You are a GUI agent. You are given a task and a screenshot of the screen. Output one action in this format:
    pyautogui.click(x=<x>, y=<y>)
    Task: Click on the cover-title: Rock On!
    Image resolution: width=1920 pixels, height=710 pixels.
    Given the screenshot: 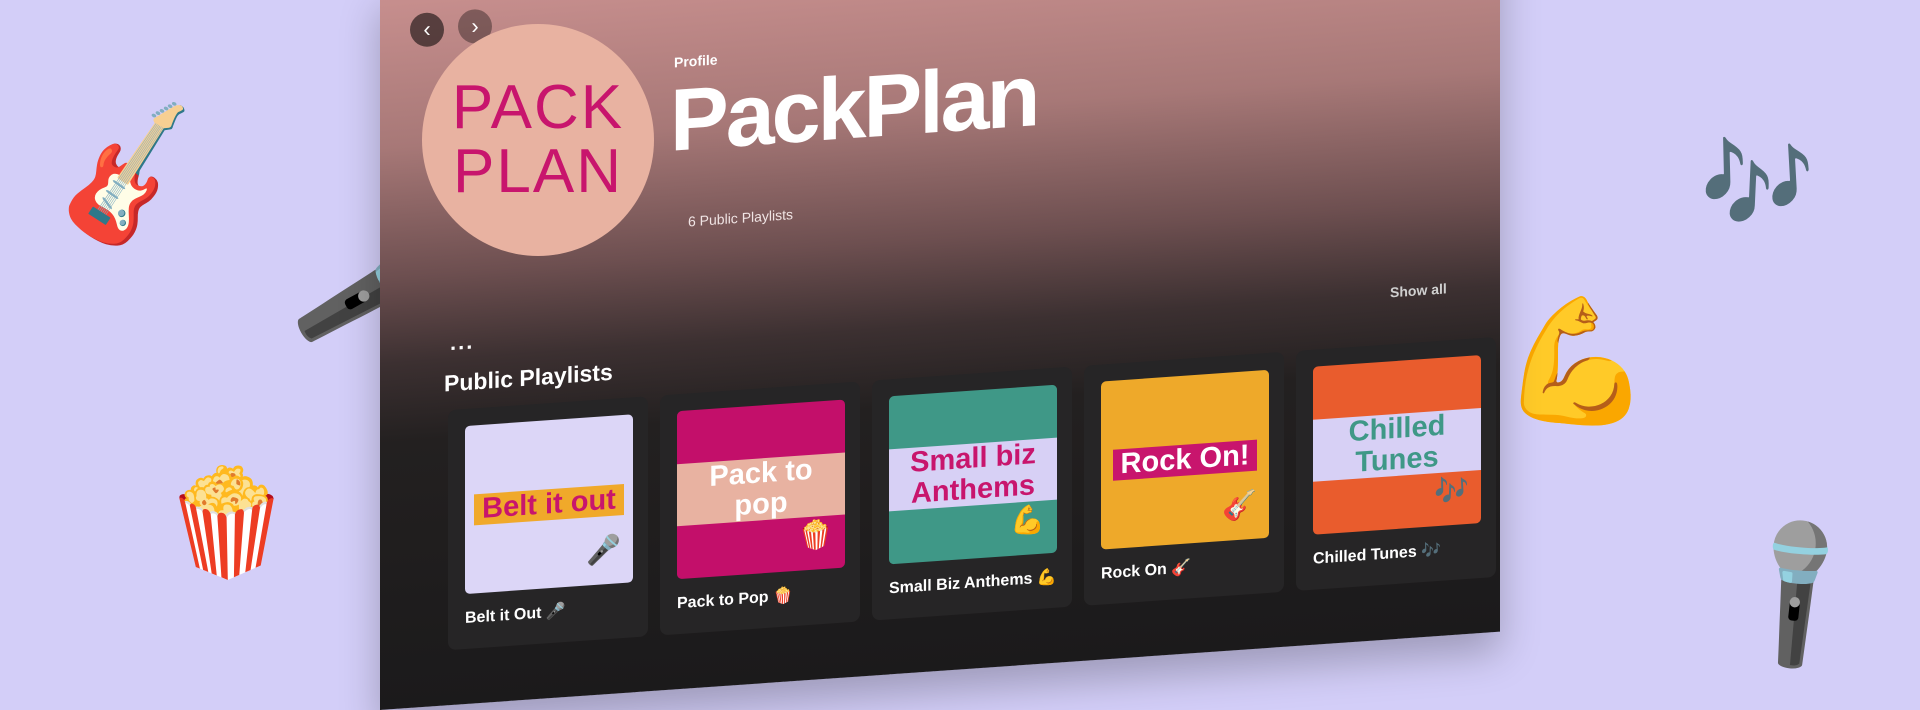 What is the action you would take?
    pyautogui.click(x=1185, y=460)
    